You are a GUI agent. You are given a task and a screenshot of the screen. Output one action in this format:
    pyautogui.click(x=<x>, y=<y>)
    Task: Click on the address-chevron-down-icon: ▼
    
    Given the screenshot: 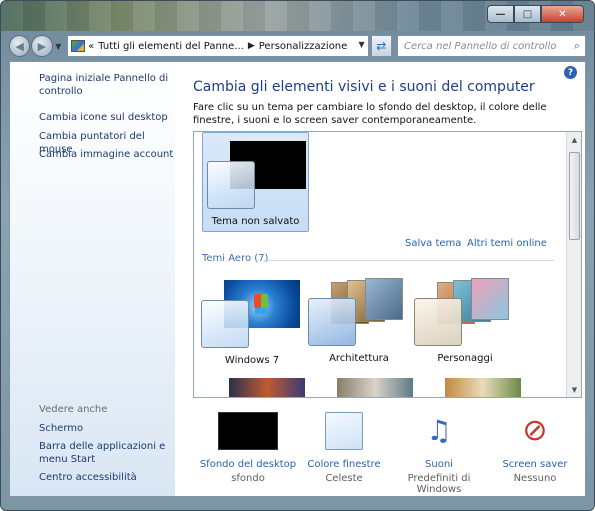 What is the action you would take?
    pyautogui.click(x=362, y=44)
    